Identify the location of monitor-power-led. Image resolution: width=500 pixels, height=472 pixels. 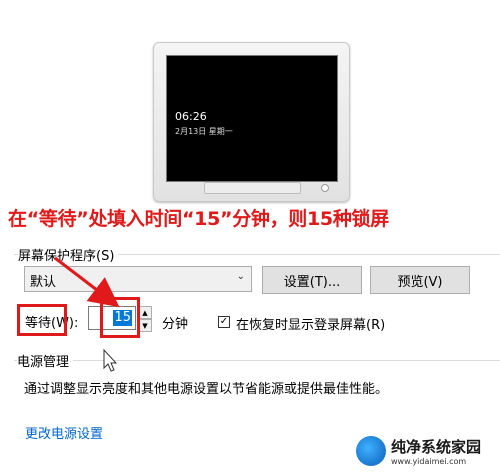
(325, 188).